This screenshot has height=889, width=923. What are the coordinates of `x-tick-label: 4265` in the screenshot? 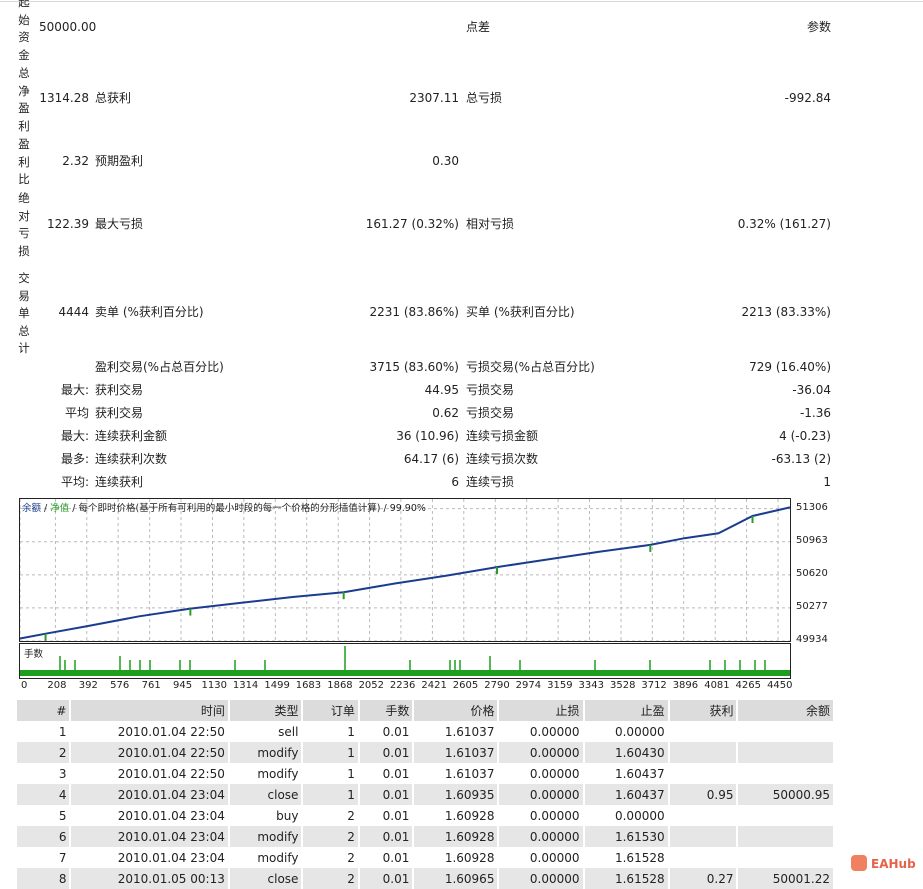 It's located at (748, 685).